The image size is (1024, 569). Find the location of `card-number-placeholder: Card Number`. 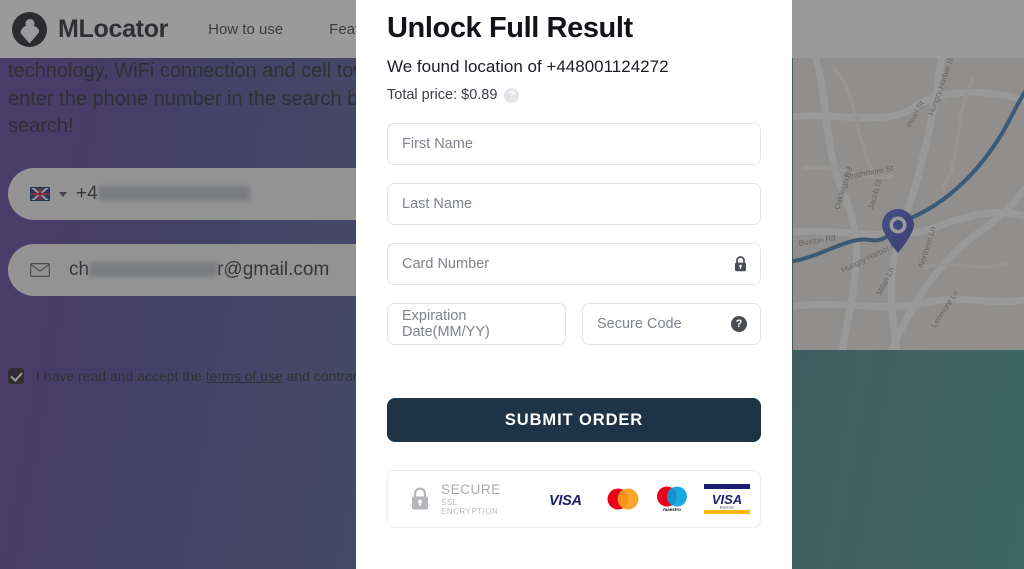

card-number-placeholder: Card Number is located at coordinates (446, 264).